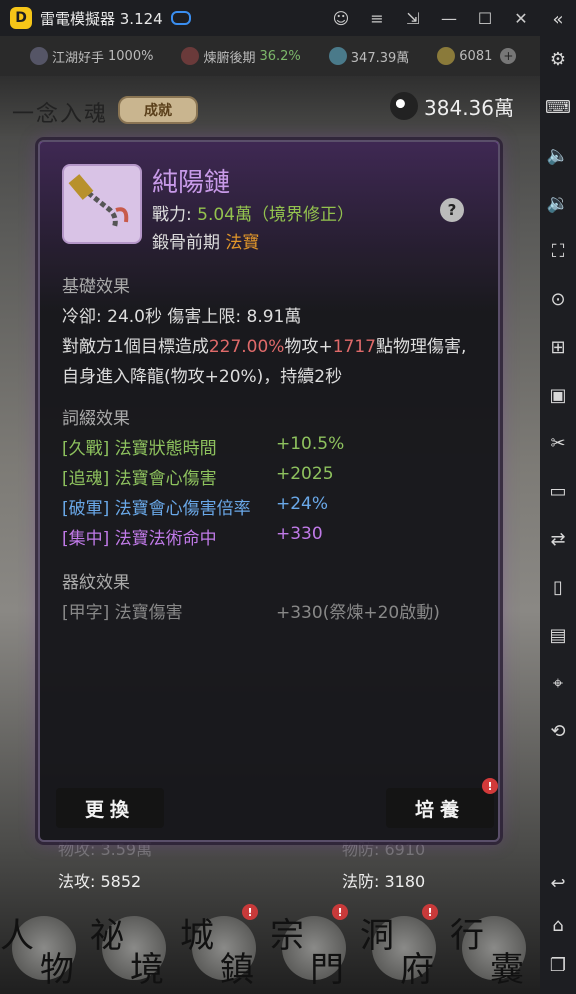 This screenshot has width=576, height=994. What do you see at coordinates (192, 536) in the screenshot?
I see `affix-row: [集中] 法寶法術命中 +330` at bounding box center [192, 536].